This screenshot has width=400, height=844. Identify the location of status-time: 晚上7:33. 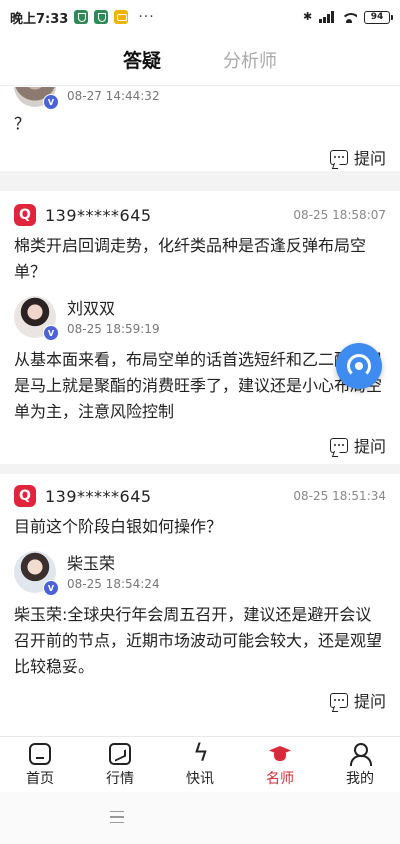
(39, 19).